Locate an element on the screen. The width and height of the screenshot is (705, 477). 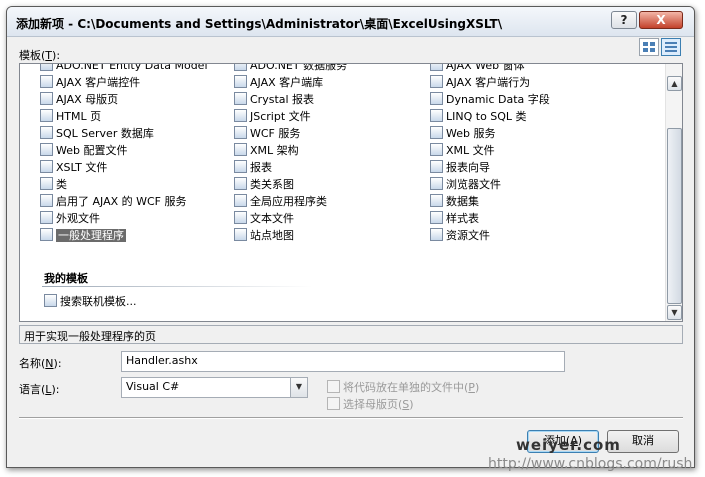
template-item: ADO.NET Entity Data Model is located at coordinates (124, 68).